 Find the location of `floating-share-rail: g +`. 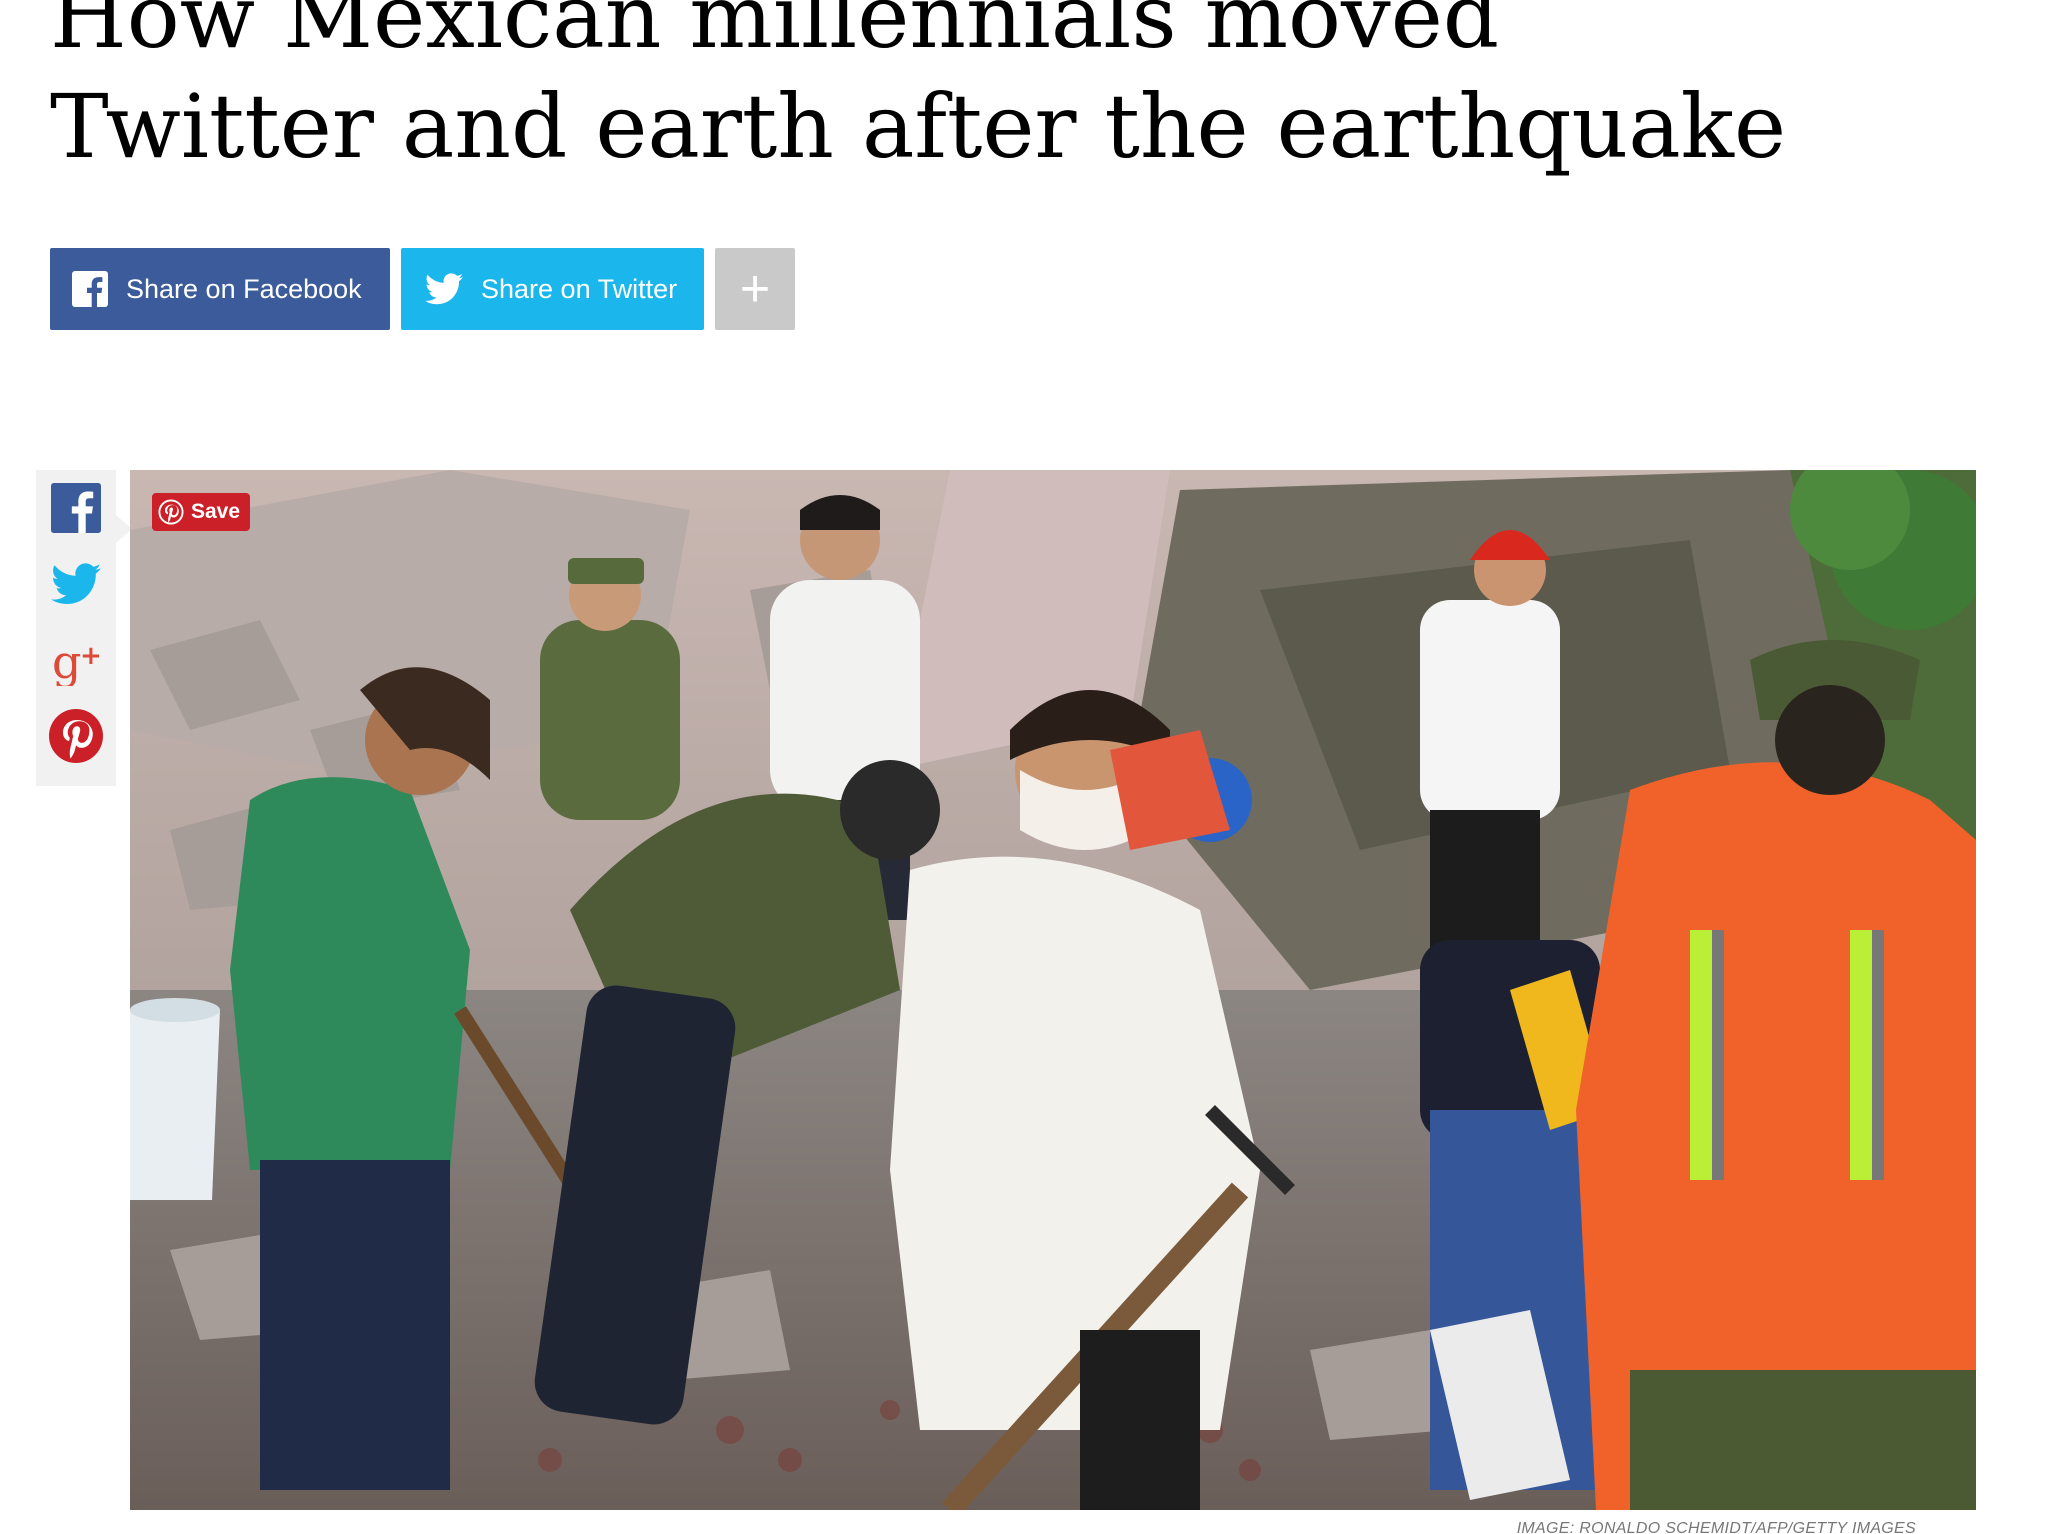

floating-share-rail: g + is located at coordinates (76, 628).